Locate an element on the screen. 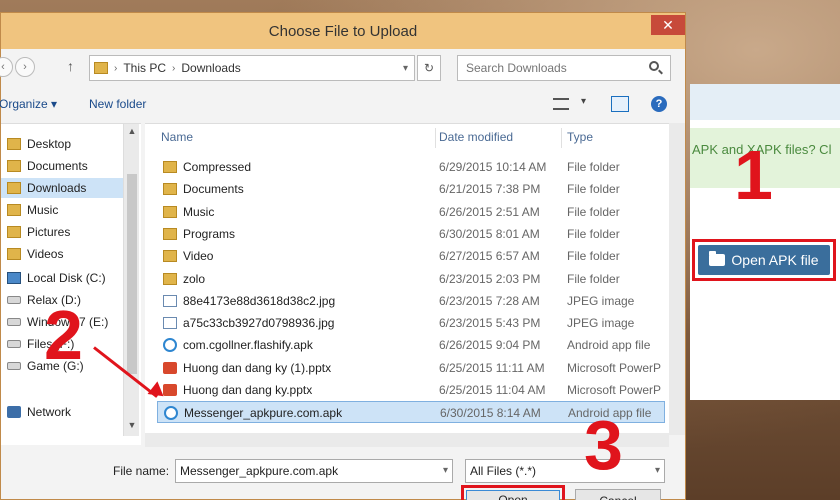  breadcrumb-current: Downloads is located at coordinates (210, 68).